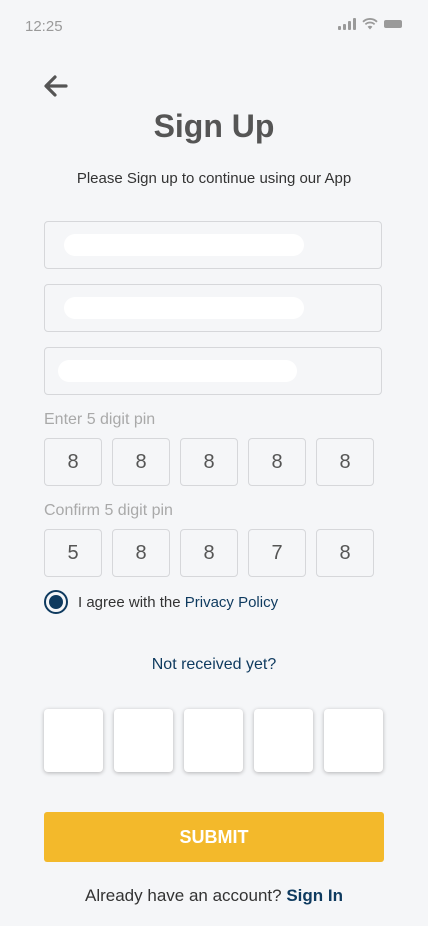 This screenshot has width=428, height=926. I want to click on confirm-pin-digit-input: 7, so click(277, 553).